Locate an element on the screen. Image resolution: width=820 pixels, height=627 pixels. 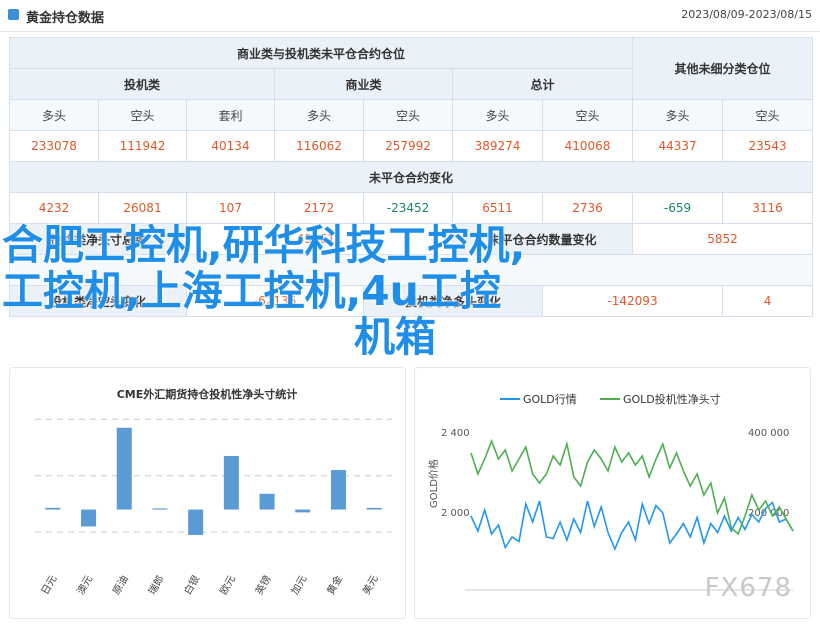
tick-label: 英镑 is located at coordinates (262, 585).